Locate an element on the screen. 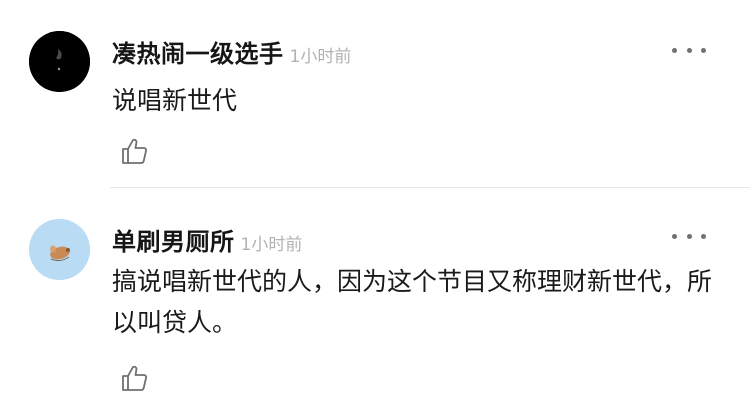 Image resolution: width=750 pixels, height=416 pixels. comment-text: 搞说唱新世代的人，因为这个节目又称理财新世代，所以叫贷人。 is located at coordinates (412, 302).